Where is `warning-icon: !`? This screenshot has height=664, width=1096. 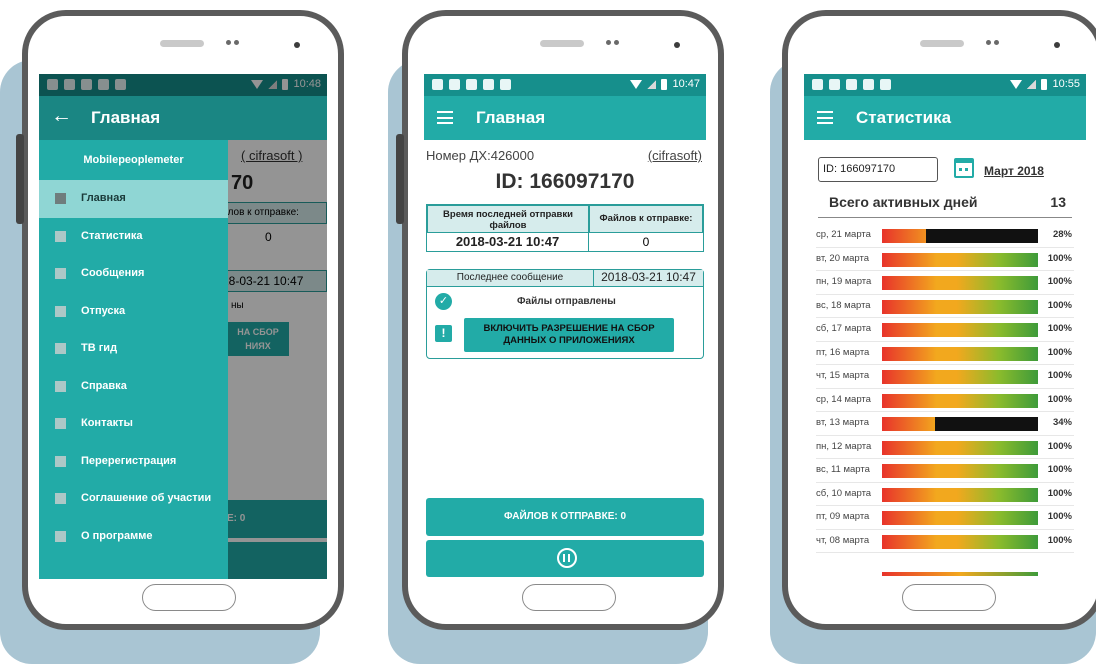 warning-icon: ! is located at coordinates (443, 333).